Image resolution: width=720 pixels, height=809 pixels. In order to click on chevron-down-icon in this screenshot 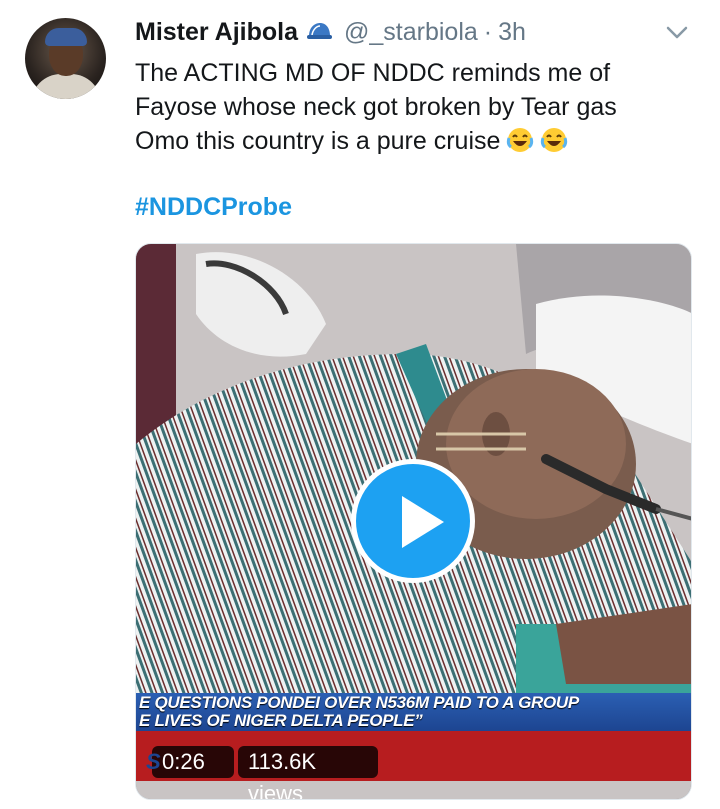, I will do `click(677, 32)`.